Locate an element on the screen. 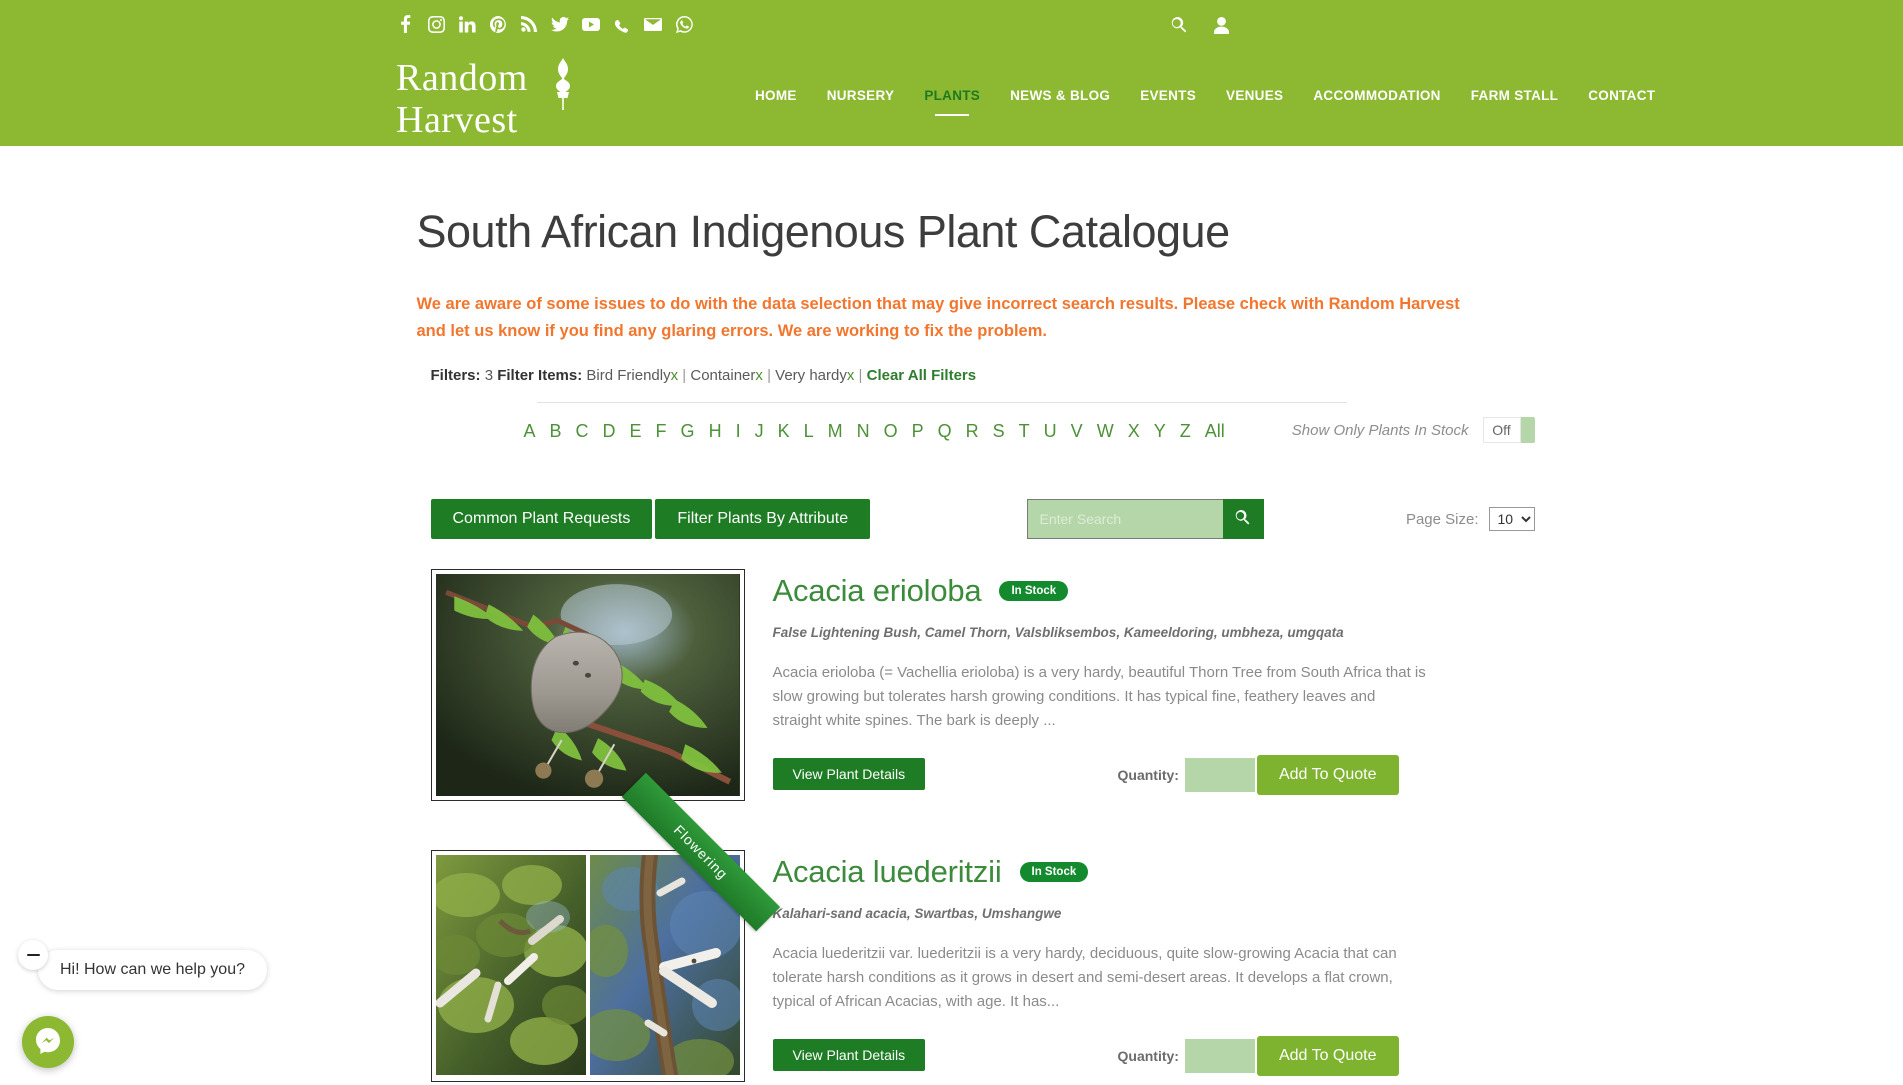 Image resolution: width=1903 pixels, height=1085 pixels. alpha-link-t: T is located at coordinates (1024, 431).